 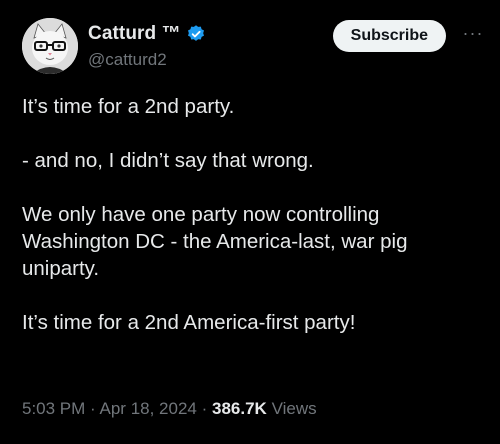 I want to click on tweet-paragraph: It’s time for a 2nd party., so click(x=128, y=106).